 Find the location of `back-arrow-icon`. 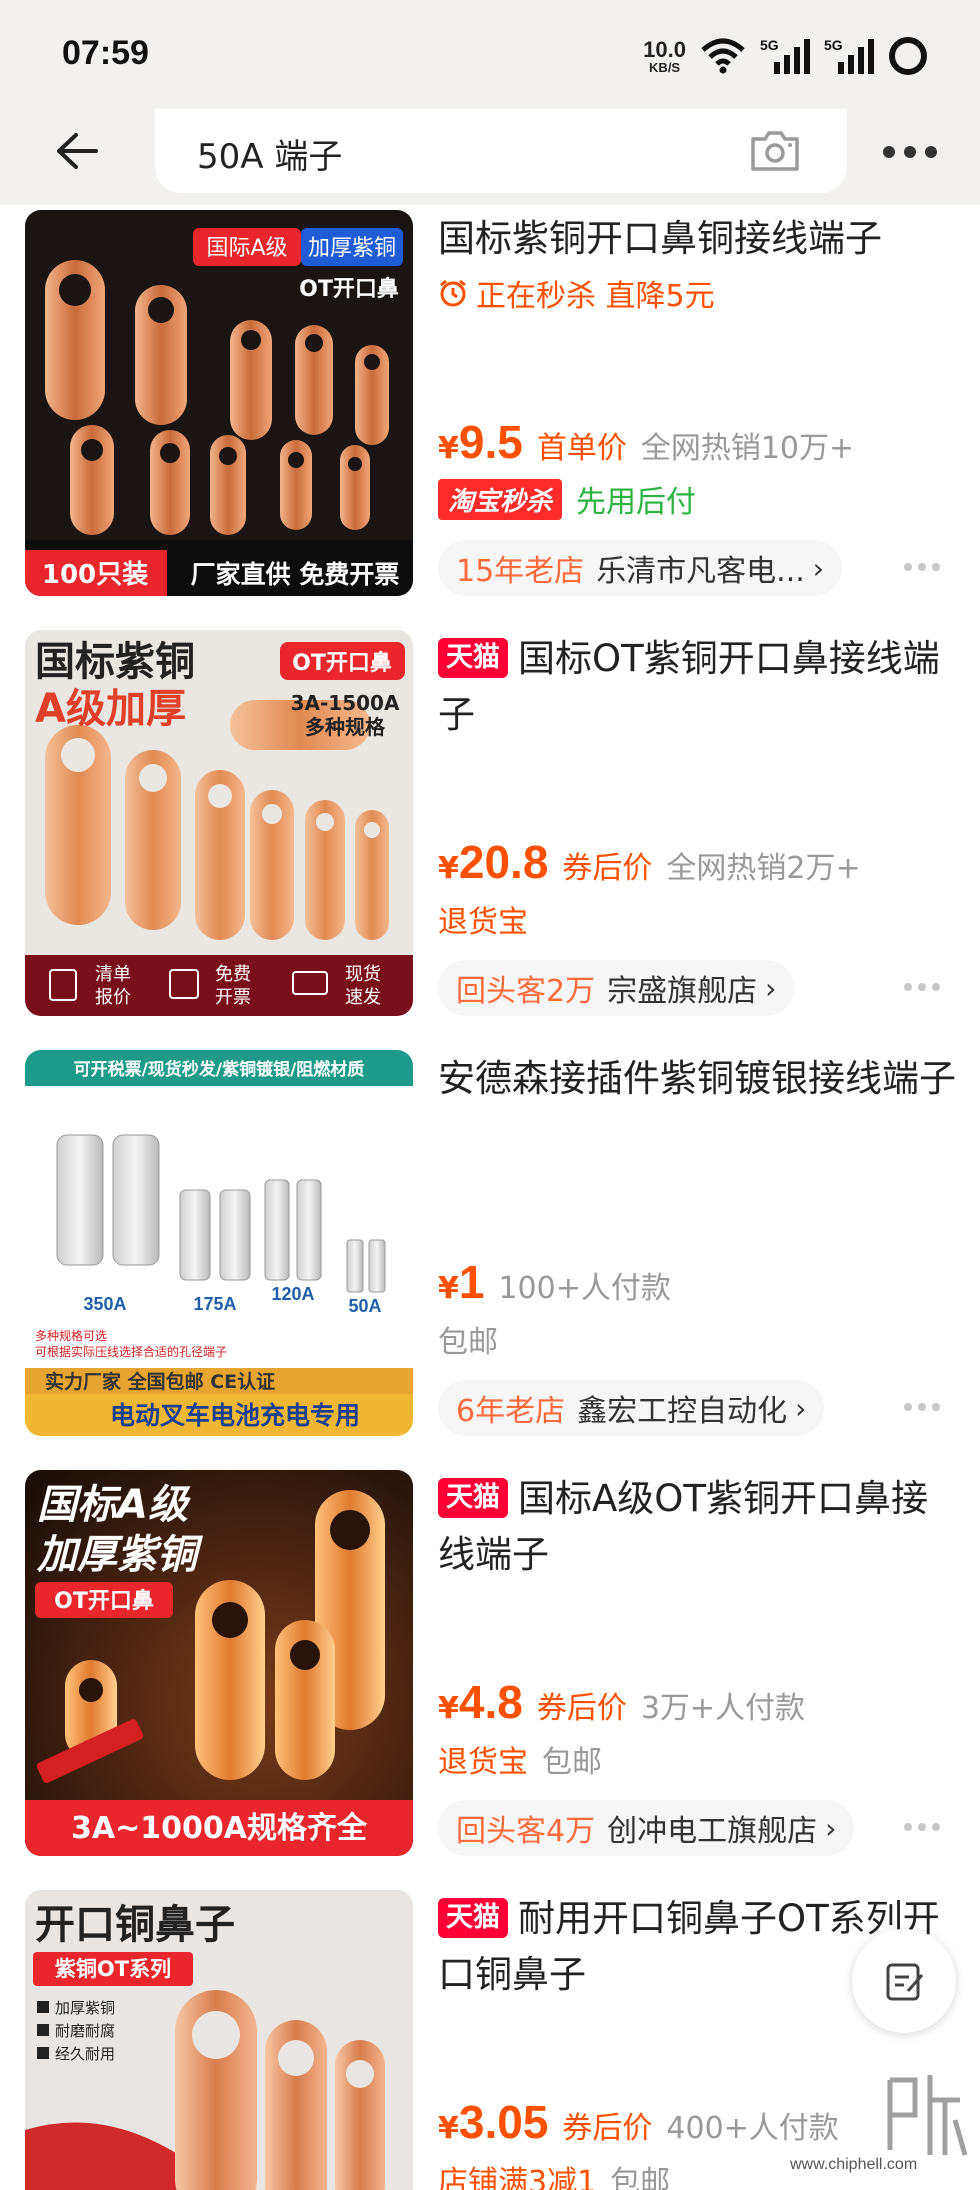

back-arrow-icon is located at coordinates (77, 151).